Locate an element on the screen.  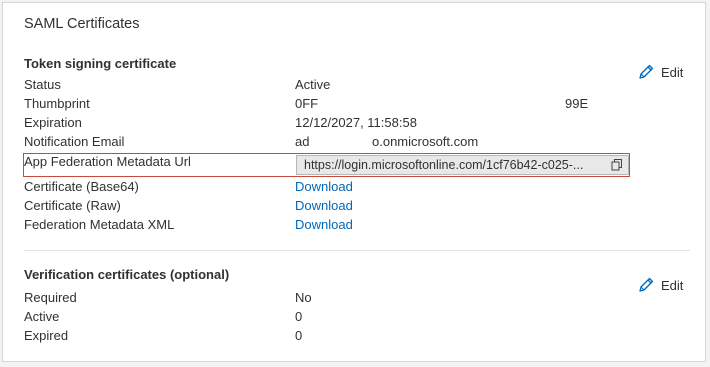
token-signing-title: Token signing certificate is located at coordinates (100, 63).